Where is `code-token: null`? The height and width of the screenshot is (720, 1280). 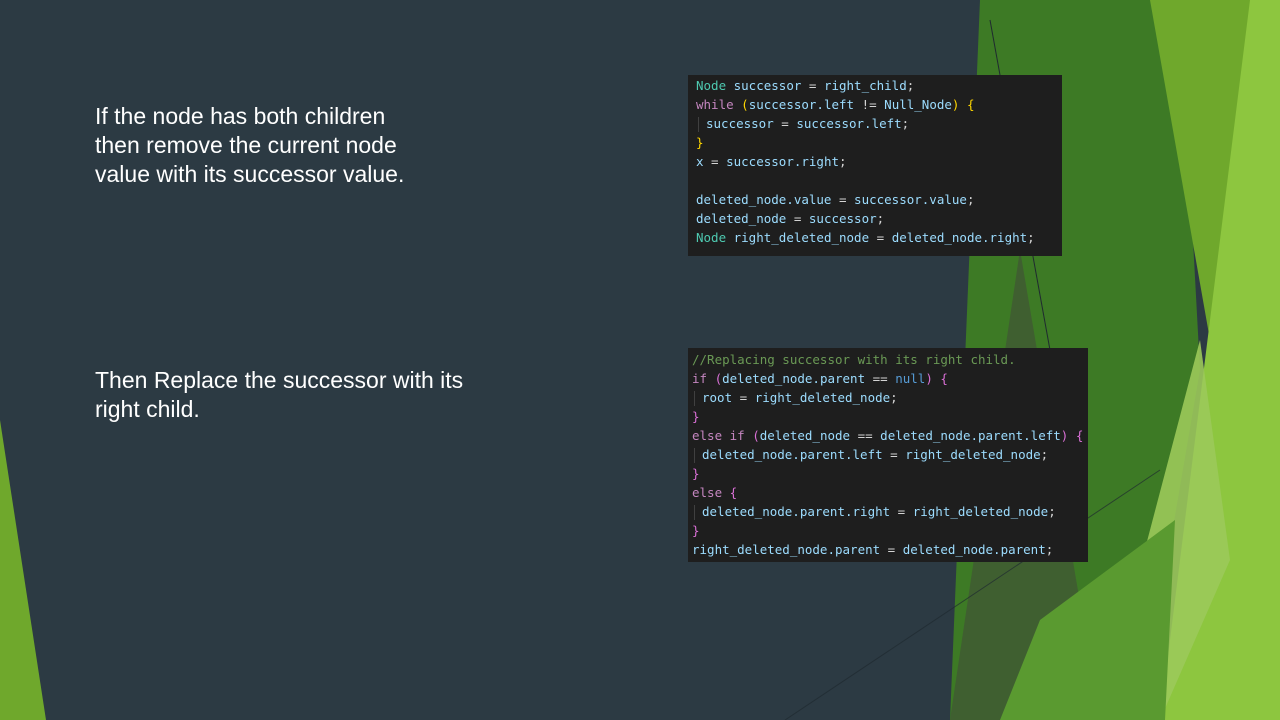
code-token: null is located at coordinates (910, 378).